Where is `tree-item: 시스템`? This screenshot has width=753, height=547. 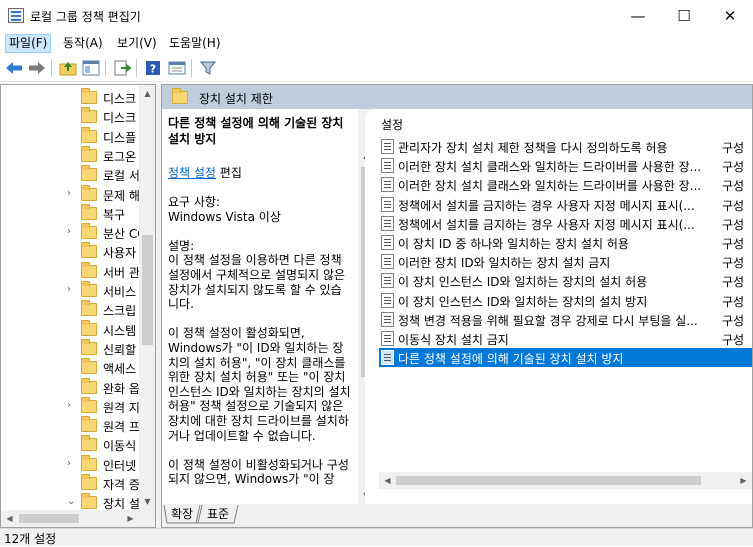 tree-item: 시스템 is located at coordinates (71, 329).